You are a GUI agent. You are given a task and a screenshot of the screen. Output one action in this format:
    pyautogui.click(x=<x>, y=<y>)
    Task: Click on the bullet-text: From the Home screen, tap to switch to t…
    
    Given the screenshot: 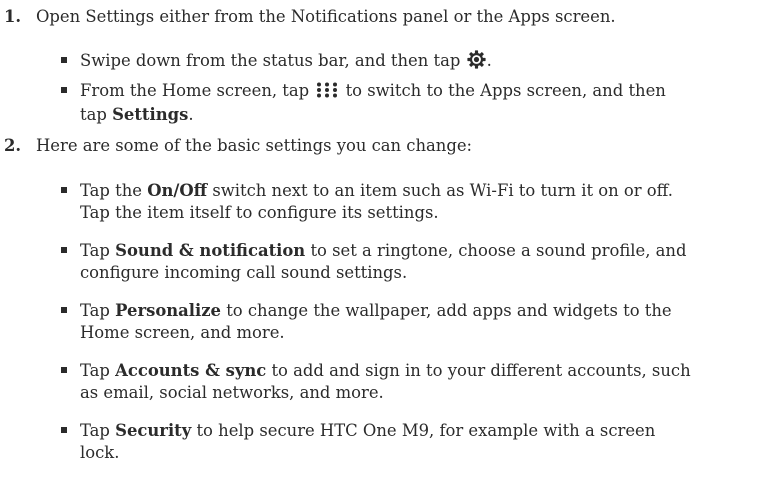 What is the action you would take?
    pyautogui.click(x=373, y=102)
    